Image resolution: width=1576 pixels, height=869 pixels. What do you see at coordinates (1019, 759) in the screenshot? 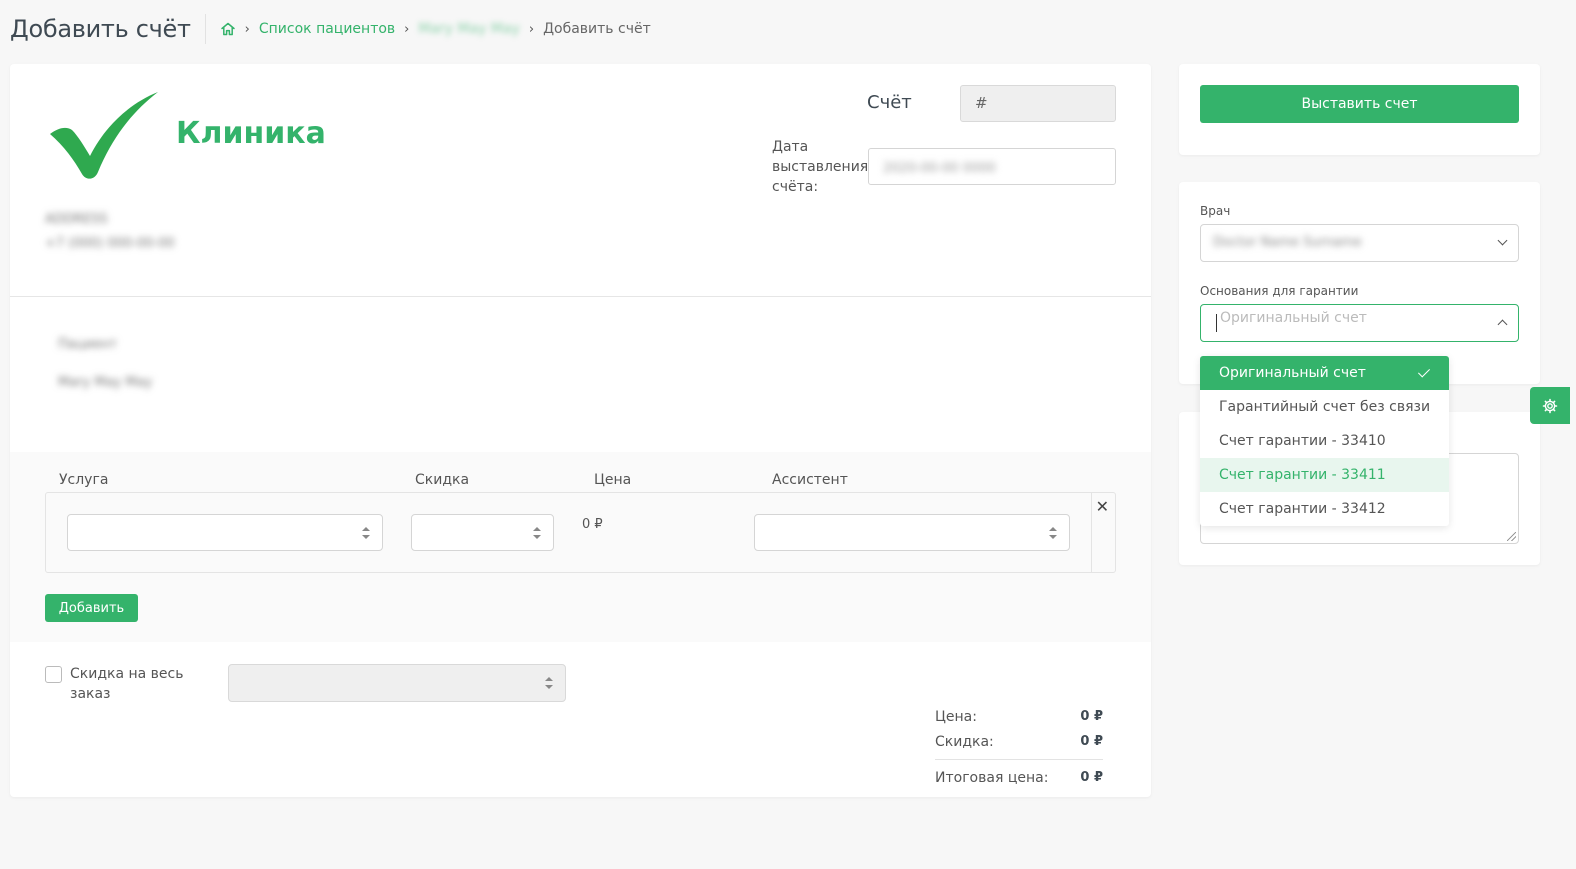
I see `totals-divider` at bounding box center [1019, 759].